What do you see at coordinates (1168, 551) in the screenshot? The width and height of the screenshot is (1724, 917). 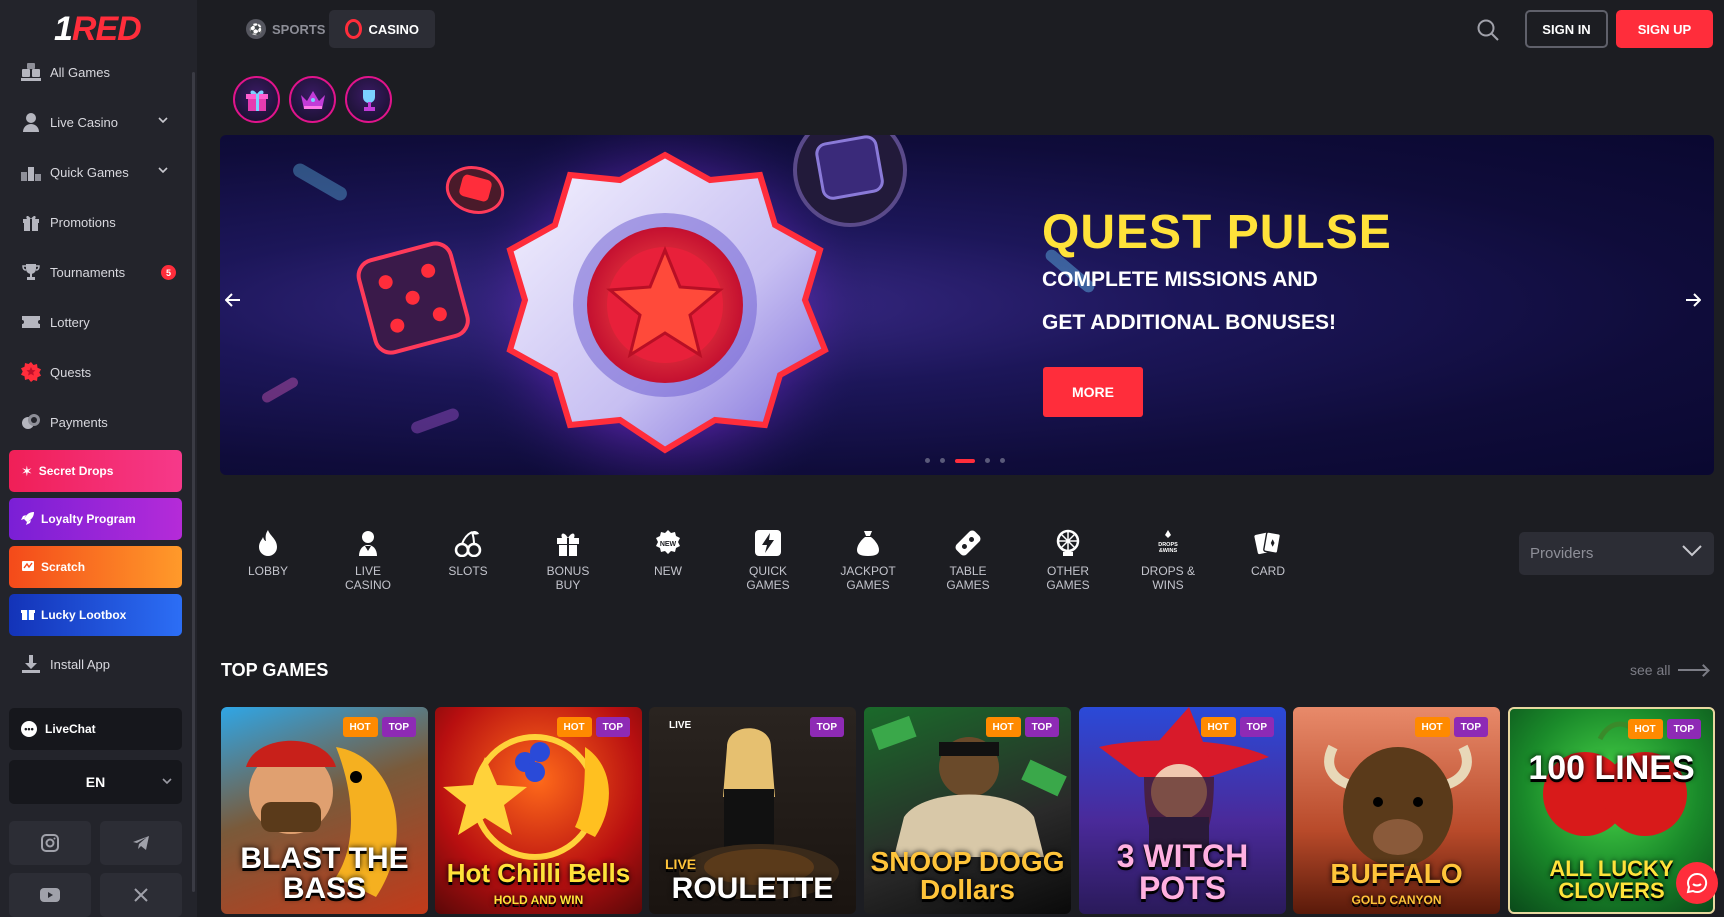 I see `svg-text: &WINS` at bounding box center [1168, 551].